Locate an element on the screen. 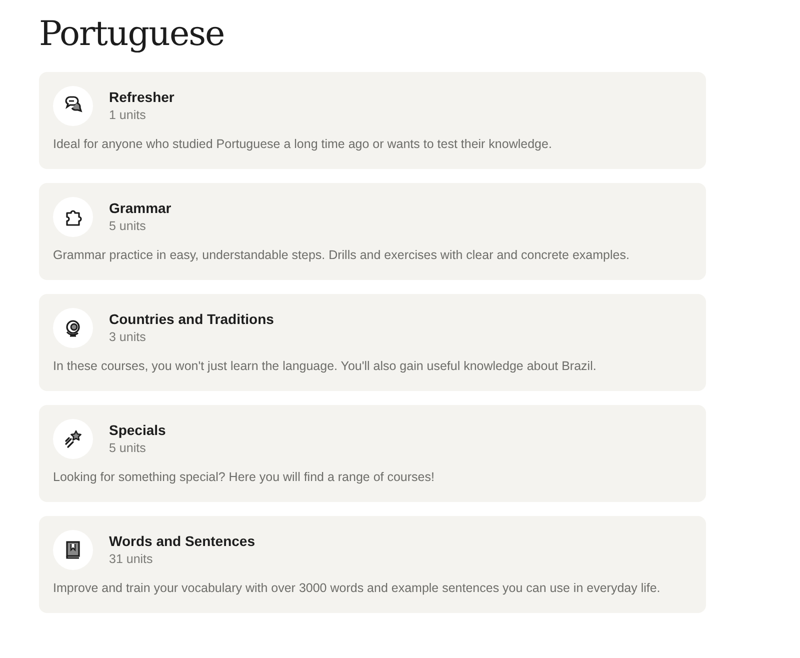 This screenshot has width=800, height=658. unit-count: 31 units is located at coordinates (131, 559).